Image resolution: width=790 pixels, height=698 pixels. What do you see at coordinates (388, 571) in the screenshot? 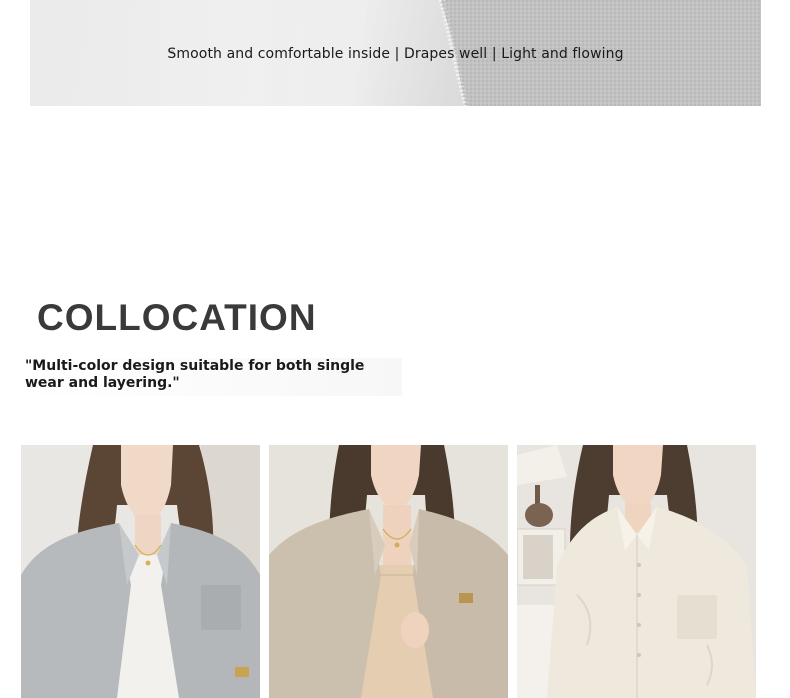
I see `khaki-shirt-photo` at bounding box center [388, 571].